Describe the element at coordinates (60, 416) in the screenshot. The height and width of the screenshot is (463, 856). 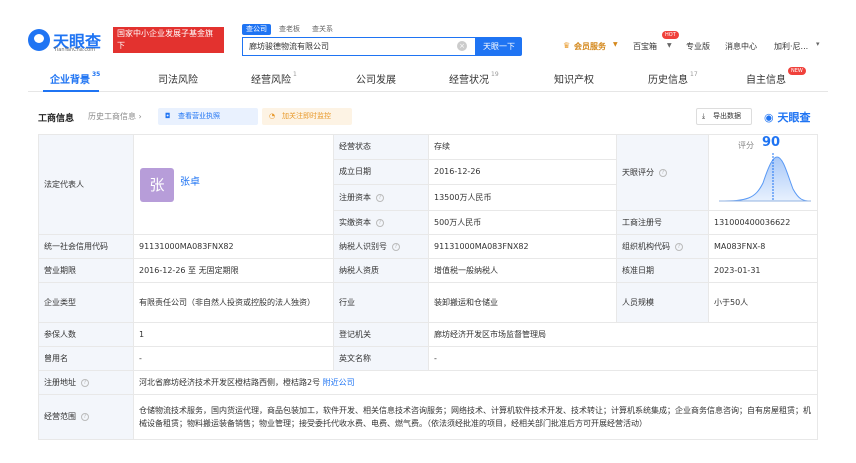
I see `scope-label: 经营范围` at that location.